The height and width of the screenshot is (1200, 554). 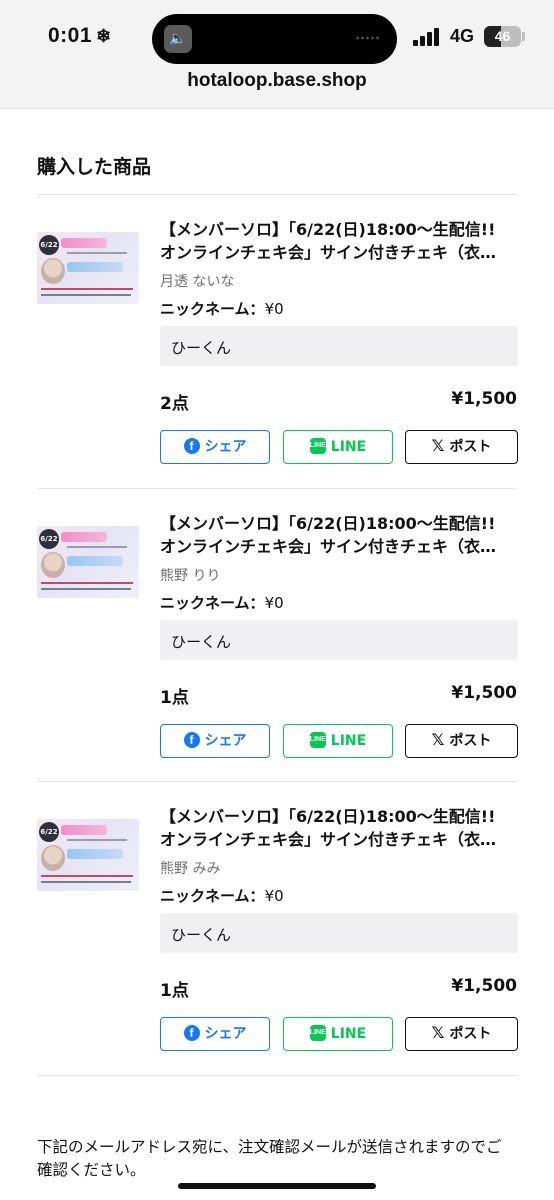 I want to click on cellular-signal-icon, so click(x=427, y=37).